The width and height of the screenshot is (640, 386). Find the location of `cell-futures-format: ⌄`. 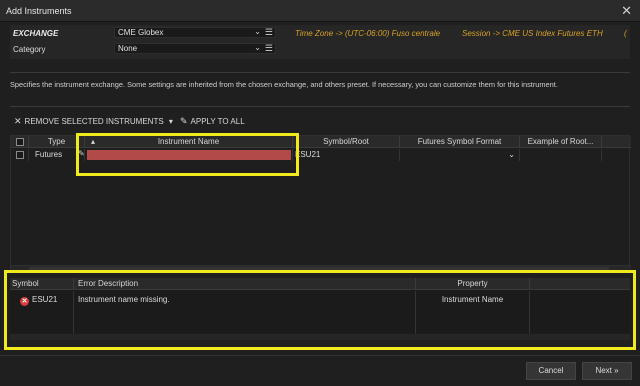

cell-futures-format: ⌄ is located at coordinates (460, 155).